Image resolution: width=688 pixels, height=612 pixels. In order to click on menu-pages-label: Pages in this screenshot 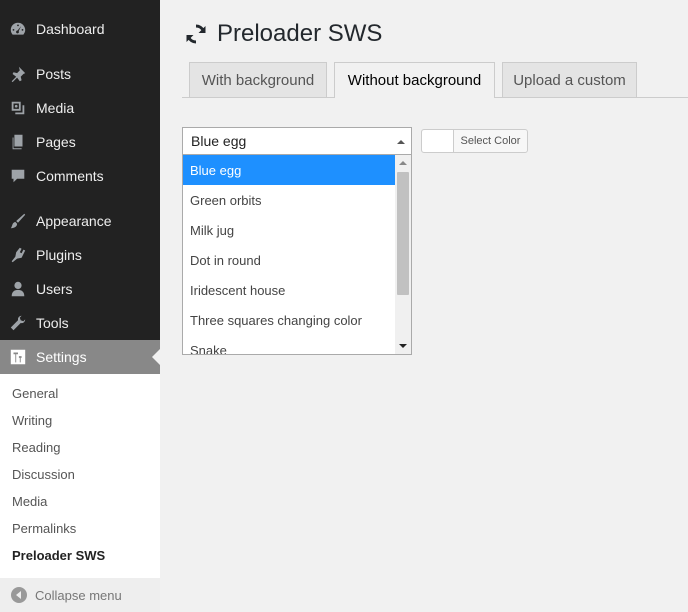, I will do `click(56, 142)`.